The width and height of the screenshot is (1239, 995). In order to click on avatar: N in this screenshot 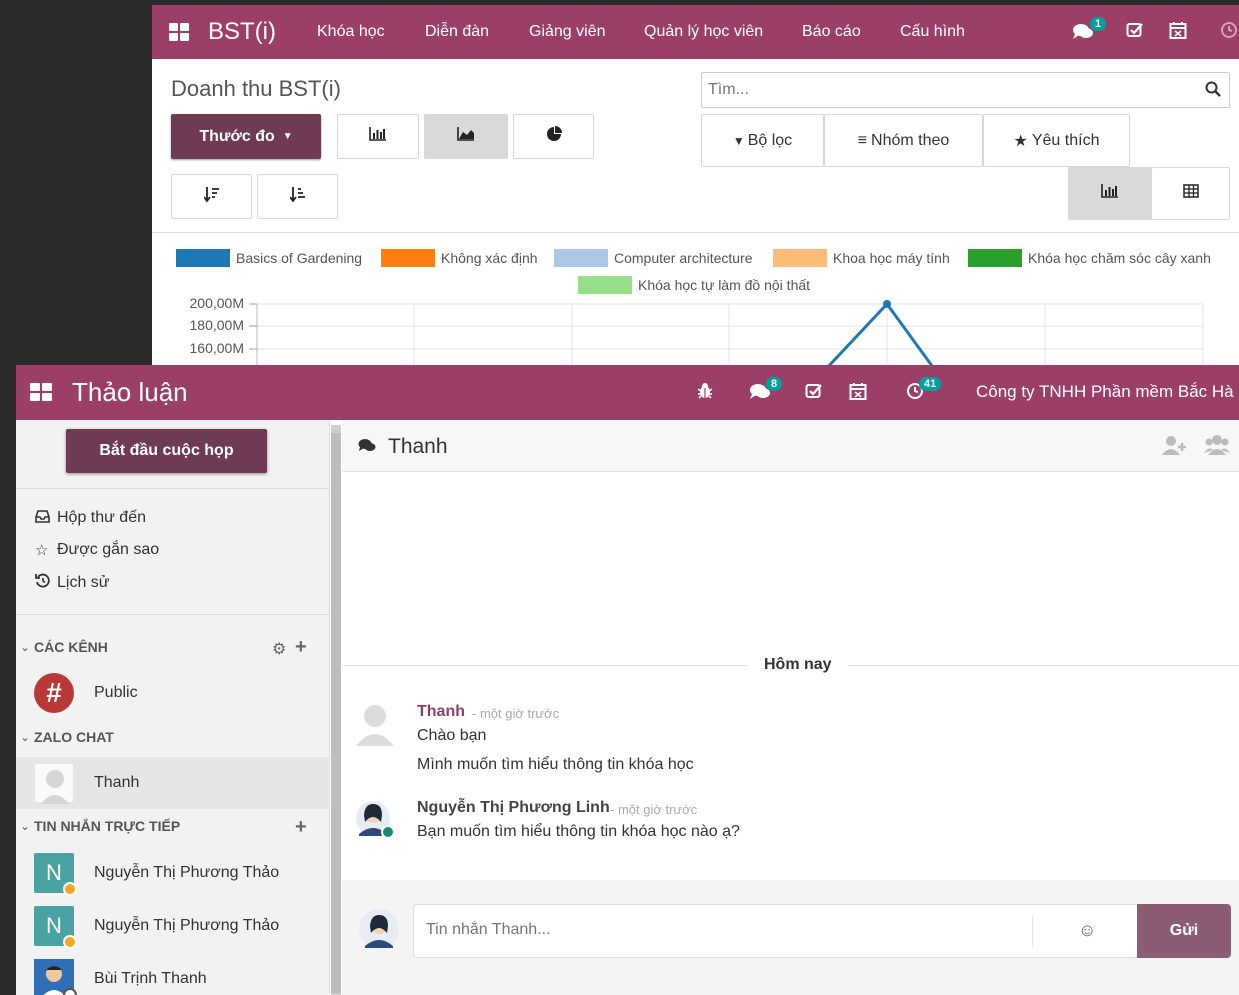, I will do `click(55, 874)`.